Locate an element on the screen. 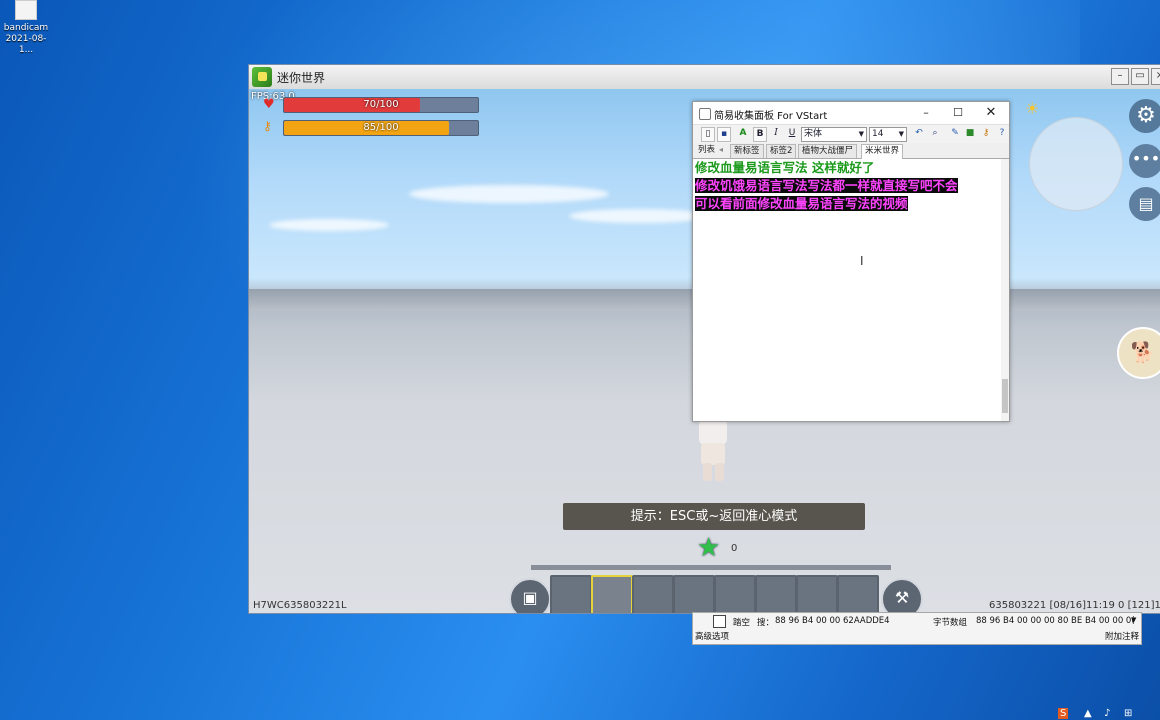 The image size is (1160, 720). backpack-button: ▣ is located at coordinates (530, 595).